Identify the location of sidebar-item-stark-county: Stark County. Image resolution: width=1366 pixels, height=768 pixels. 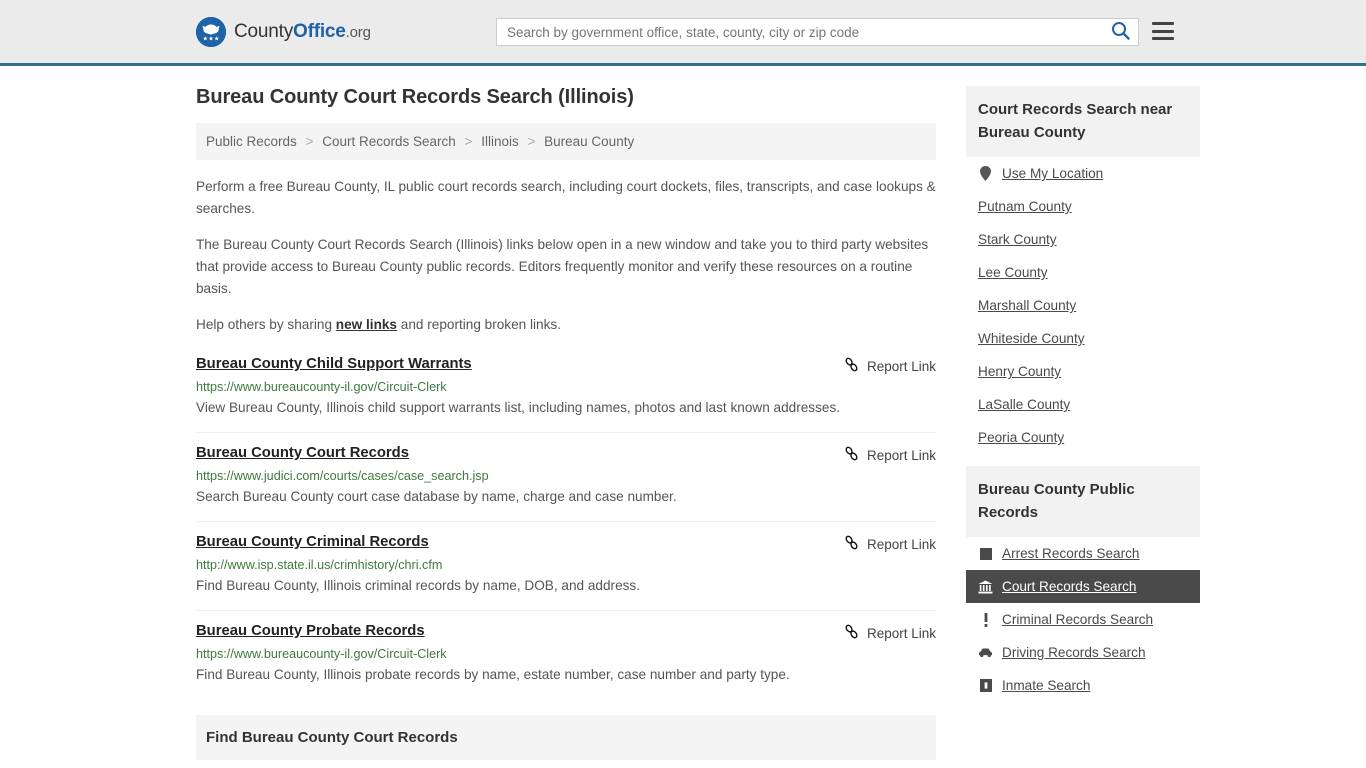
(1083, 239).